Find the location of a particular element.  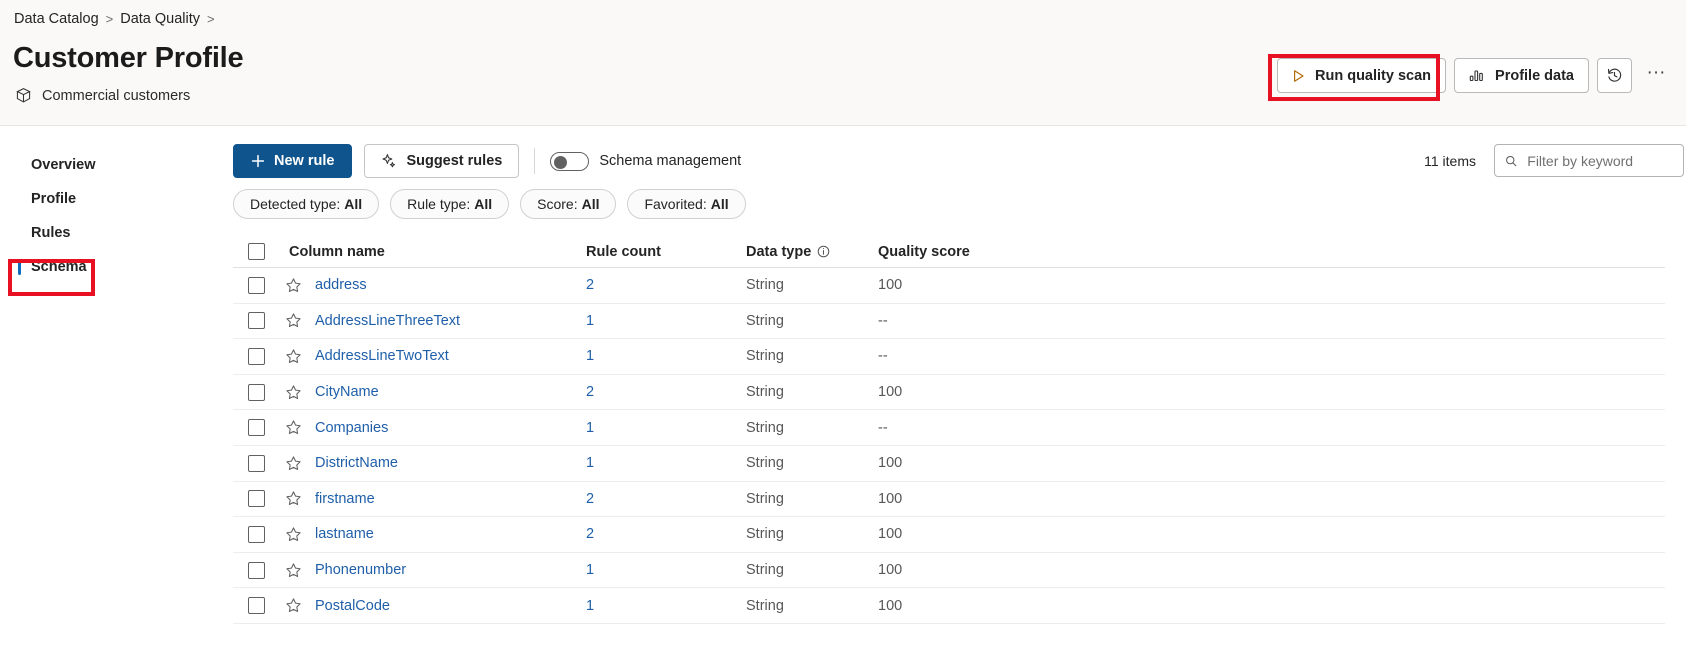

toggle-track is located at coordinates (570, 161).